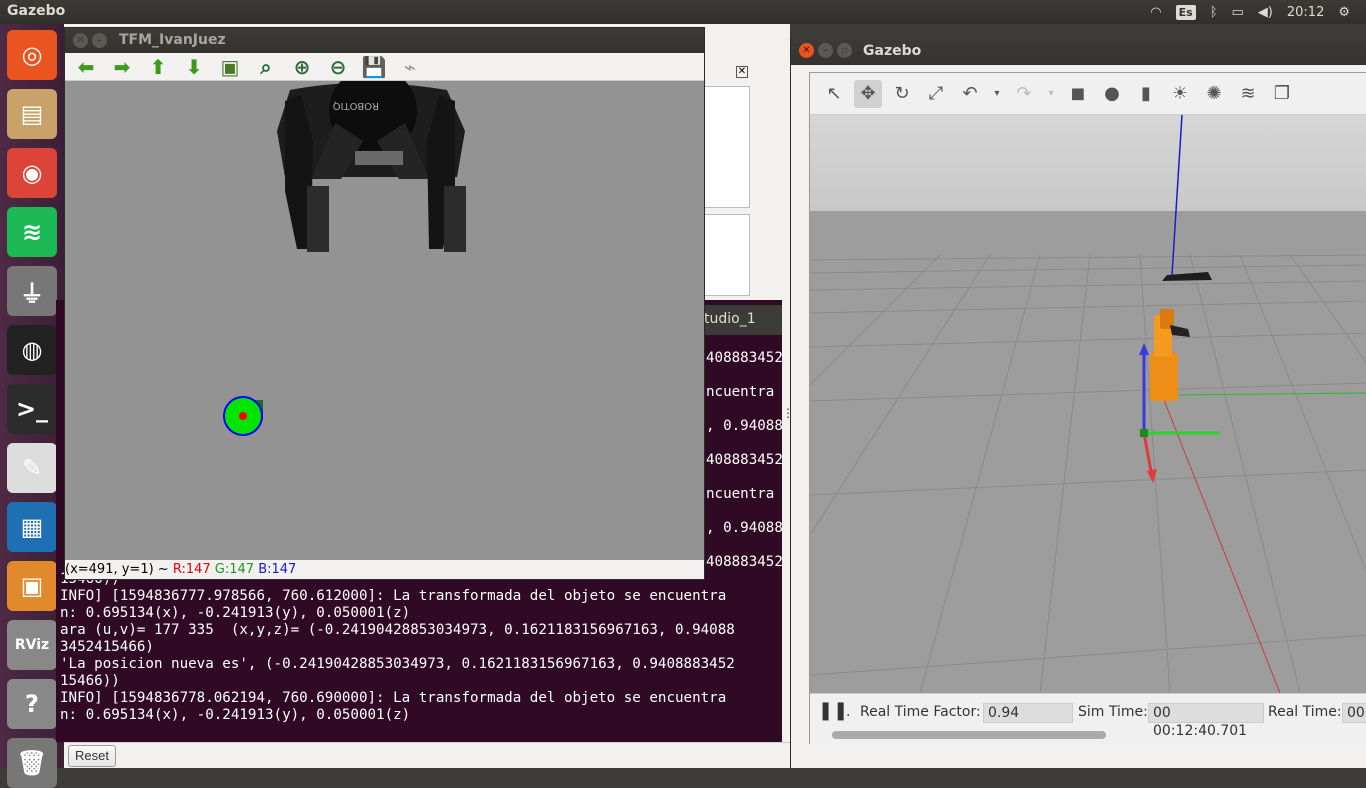 This screenshot has width=1366, height=788. I want to click on image-toolbar: ⬅ ➡ ⬆ ⬇ ▣ ⌕ ⊕ ⊖ 💾 ⌁, so click(384, 67).